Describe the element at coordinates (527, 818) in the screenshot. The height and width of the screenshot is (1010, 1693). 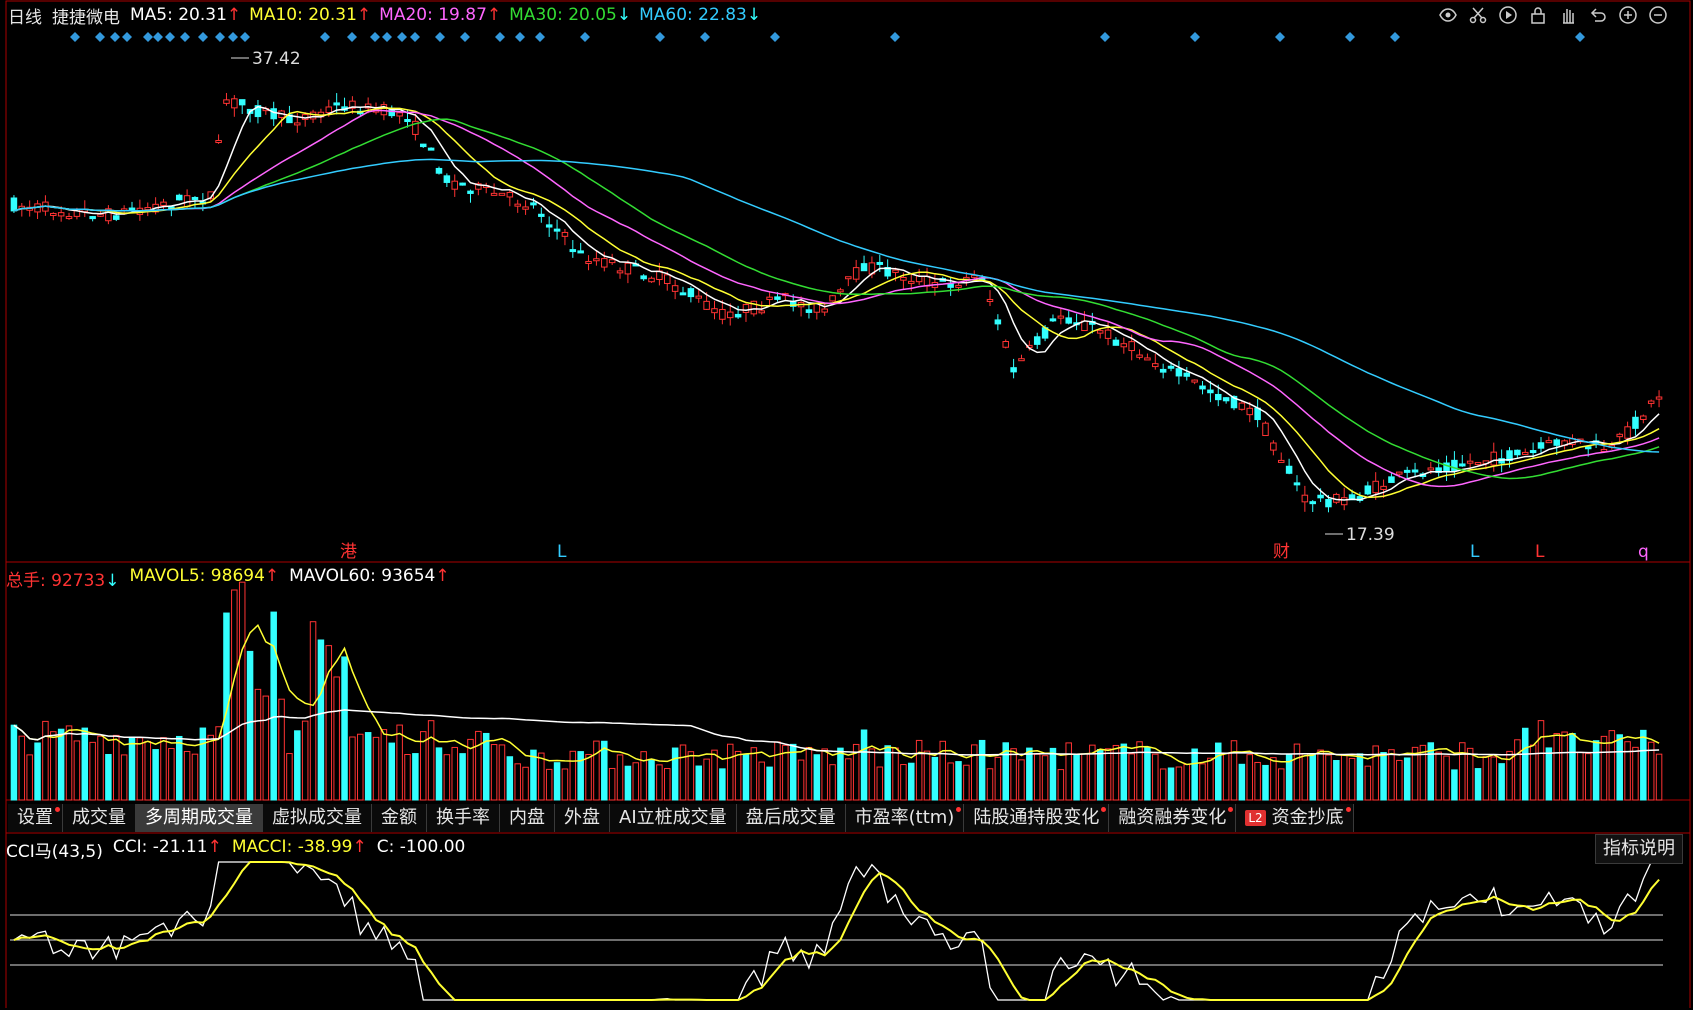
I see `tab-indicator: 内盘` at that location.